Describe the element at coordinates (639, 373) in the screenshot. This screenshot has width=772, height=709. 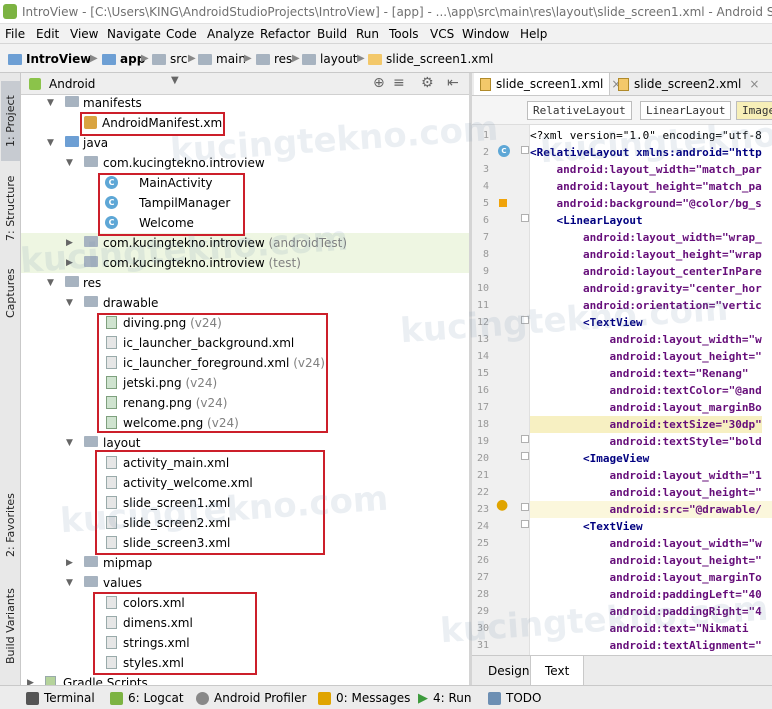
I see `code-line: android:text="Renang"` at that location.